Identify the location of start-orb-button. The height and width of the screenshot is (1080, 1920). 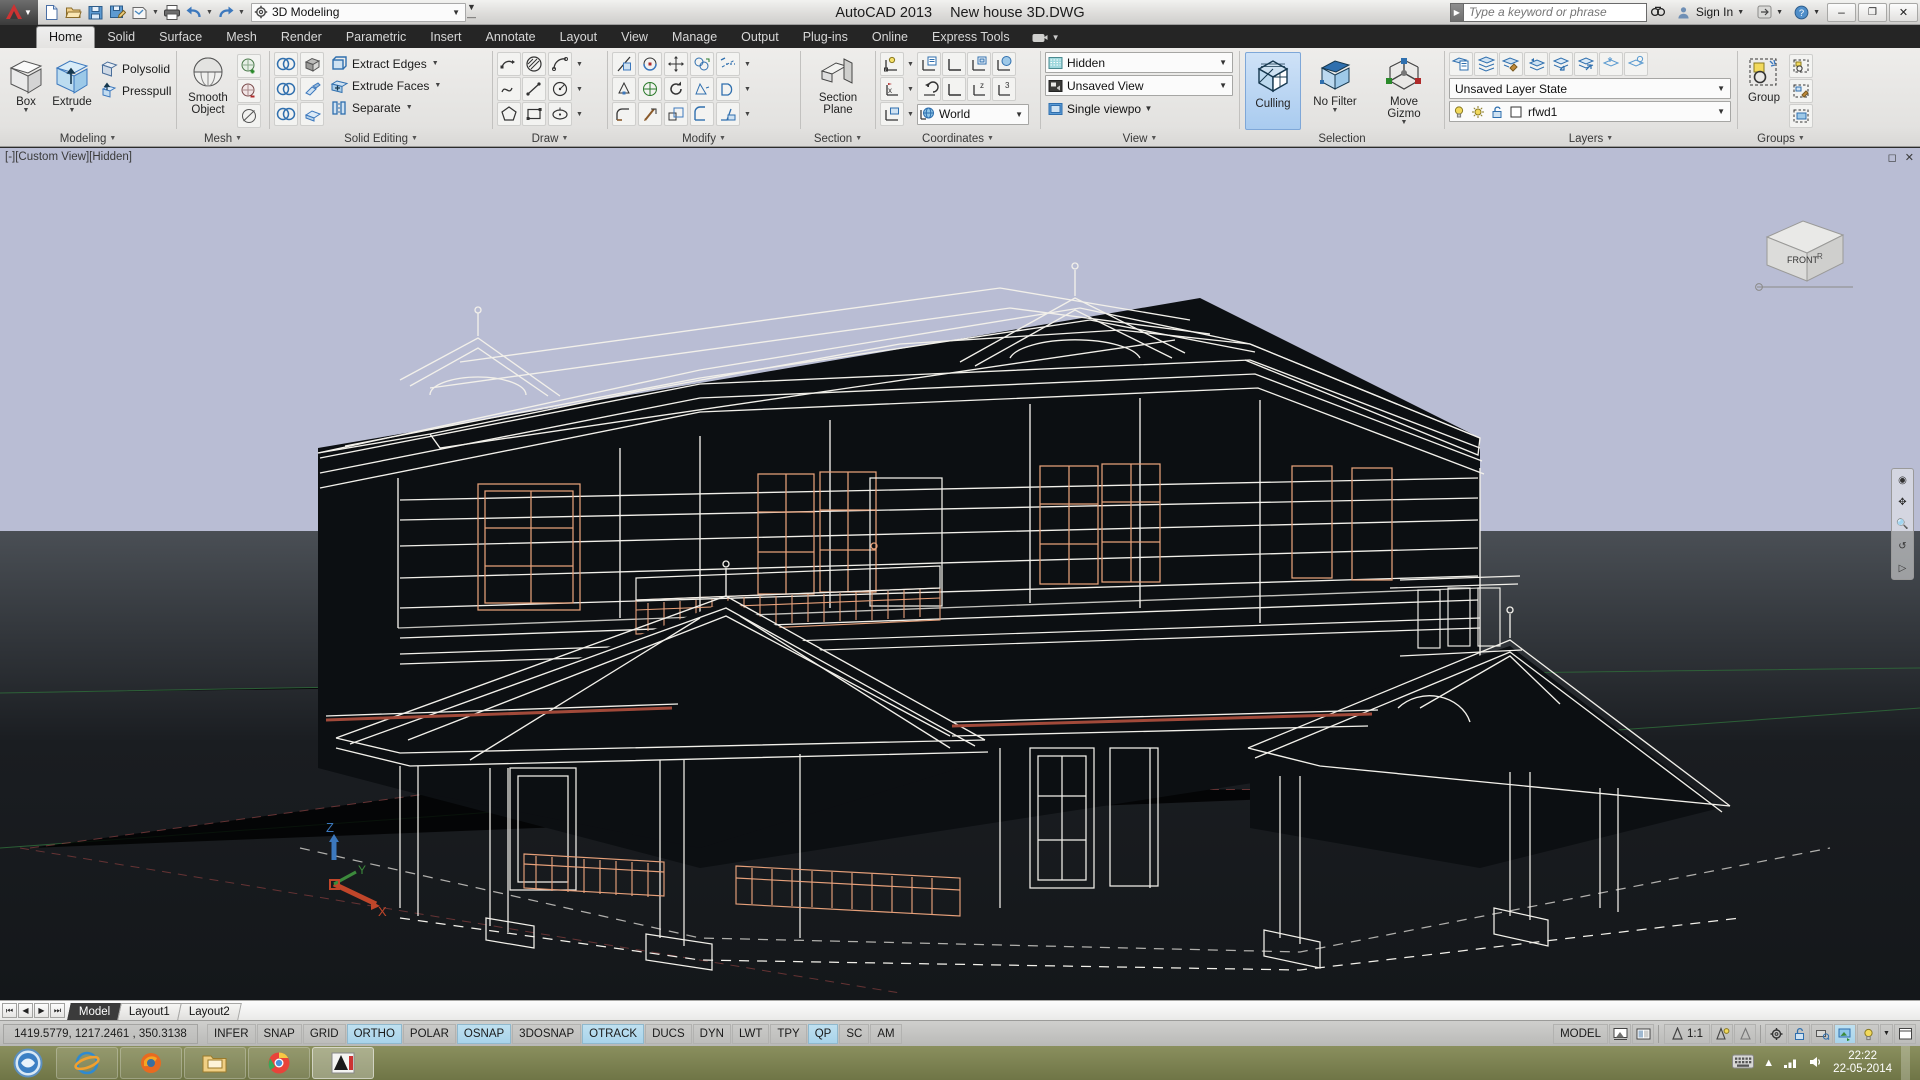
(28, 1063).